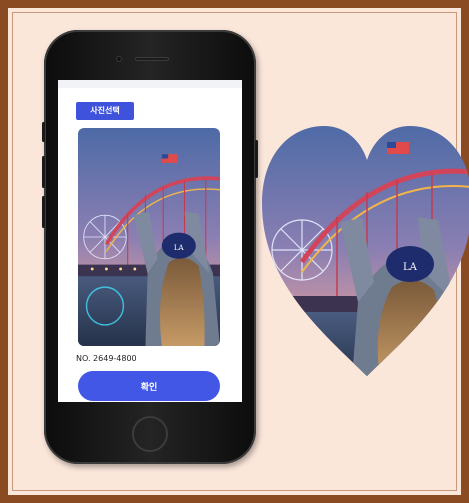 This screenshot has height=503, width=469. I want to click on power-button, so click(256, 159).